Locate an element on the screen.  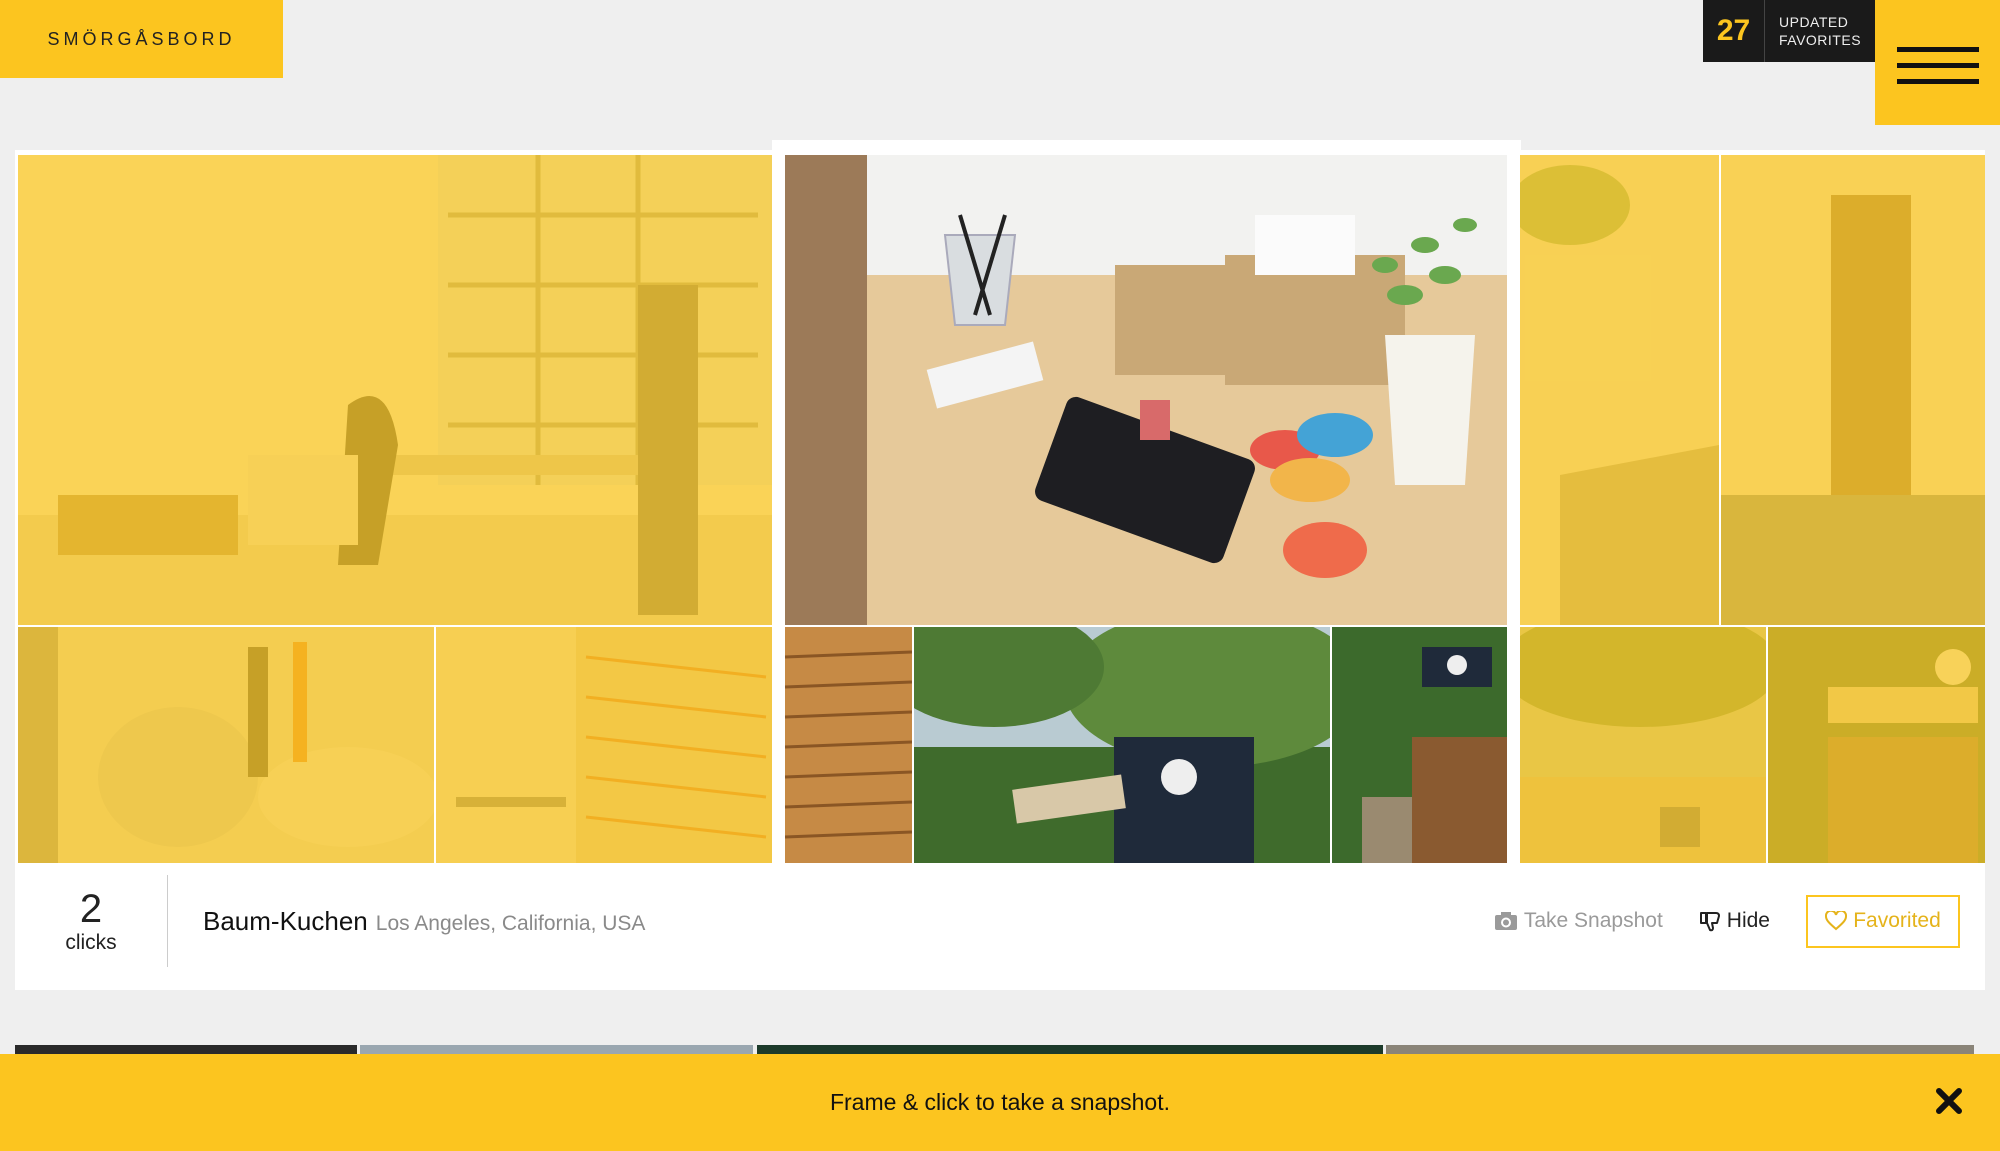
garden-photo is located at coordinates (1643, 745).